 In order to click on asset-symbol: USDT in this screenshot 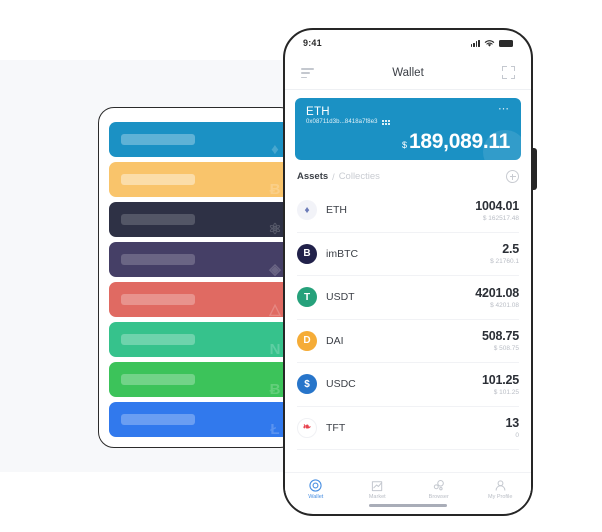, I will do `click(340, 297)`.